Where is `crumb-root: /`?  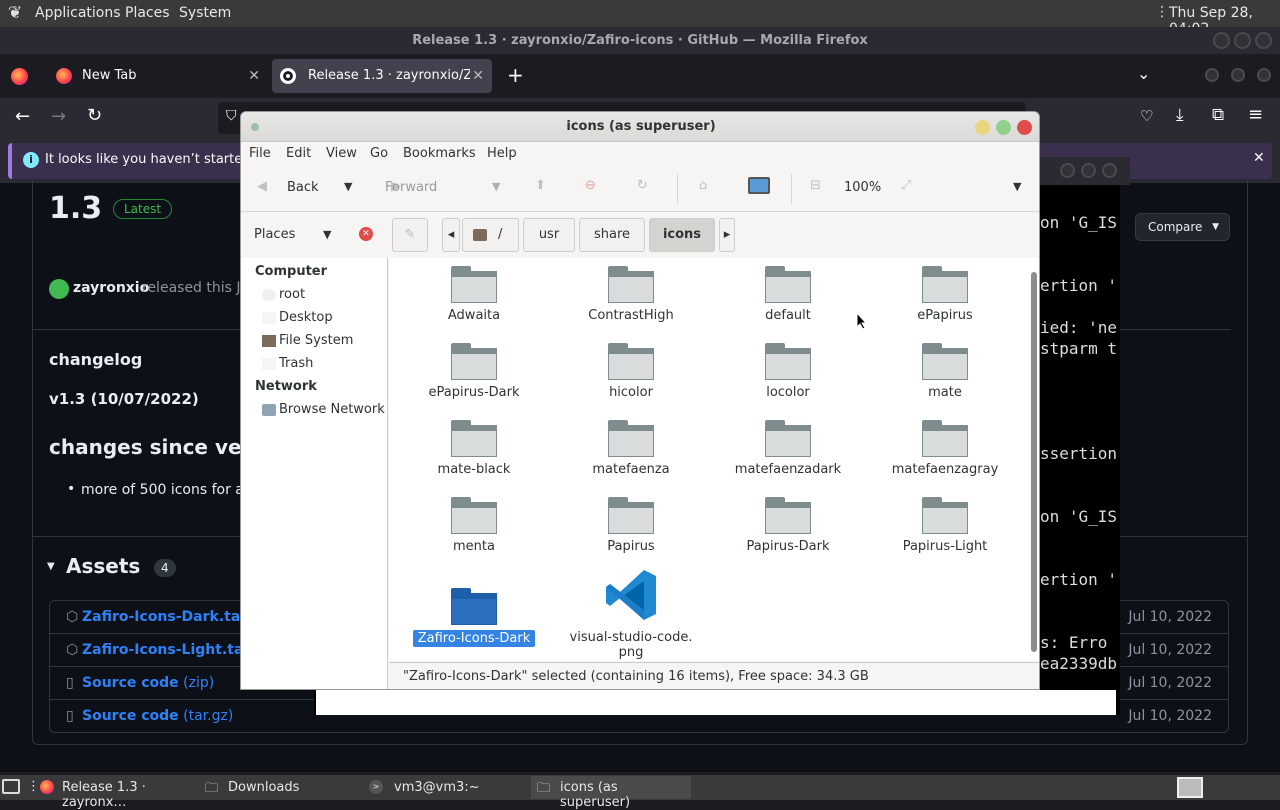
crumb-root: / is located at coordinates (490, 235).